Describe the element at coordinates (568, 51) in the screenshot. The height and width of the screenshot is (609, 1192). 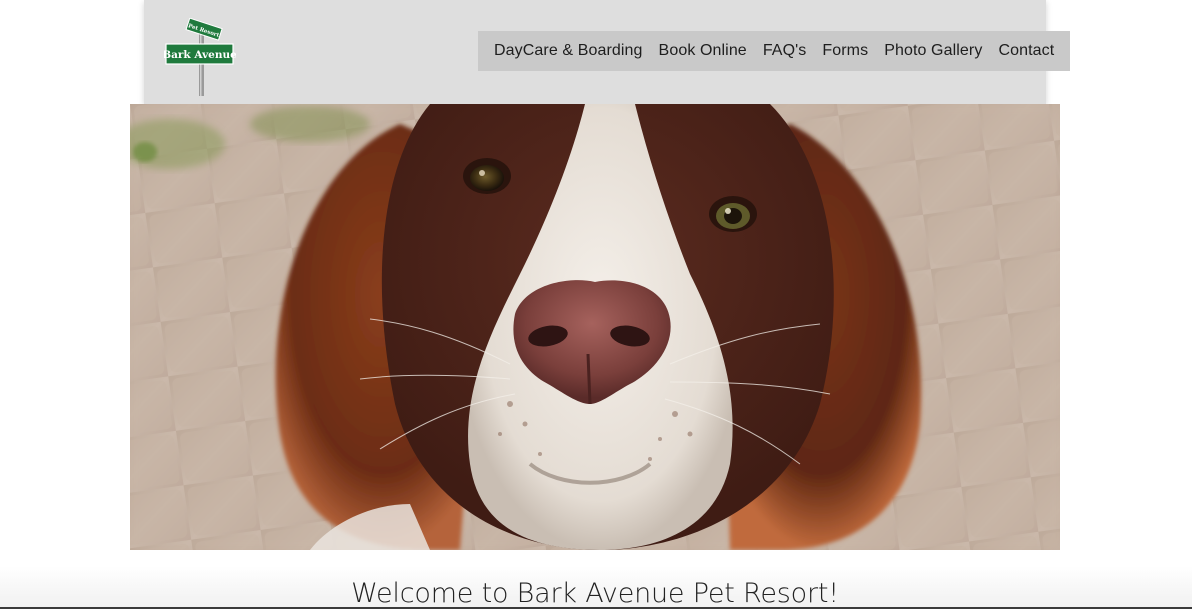
I see `nav-item-daycare-boarding: DayCare & Boarding` at that location.